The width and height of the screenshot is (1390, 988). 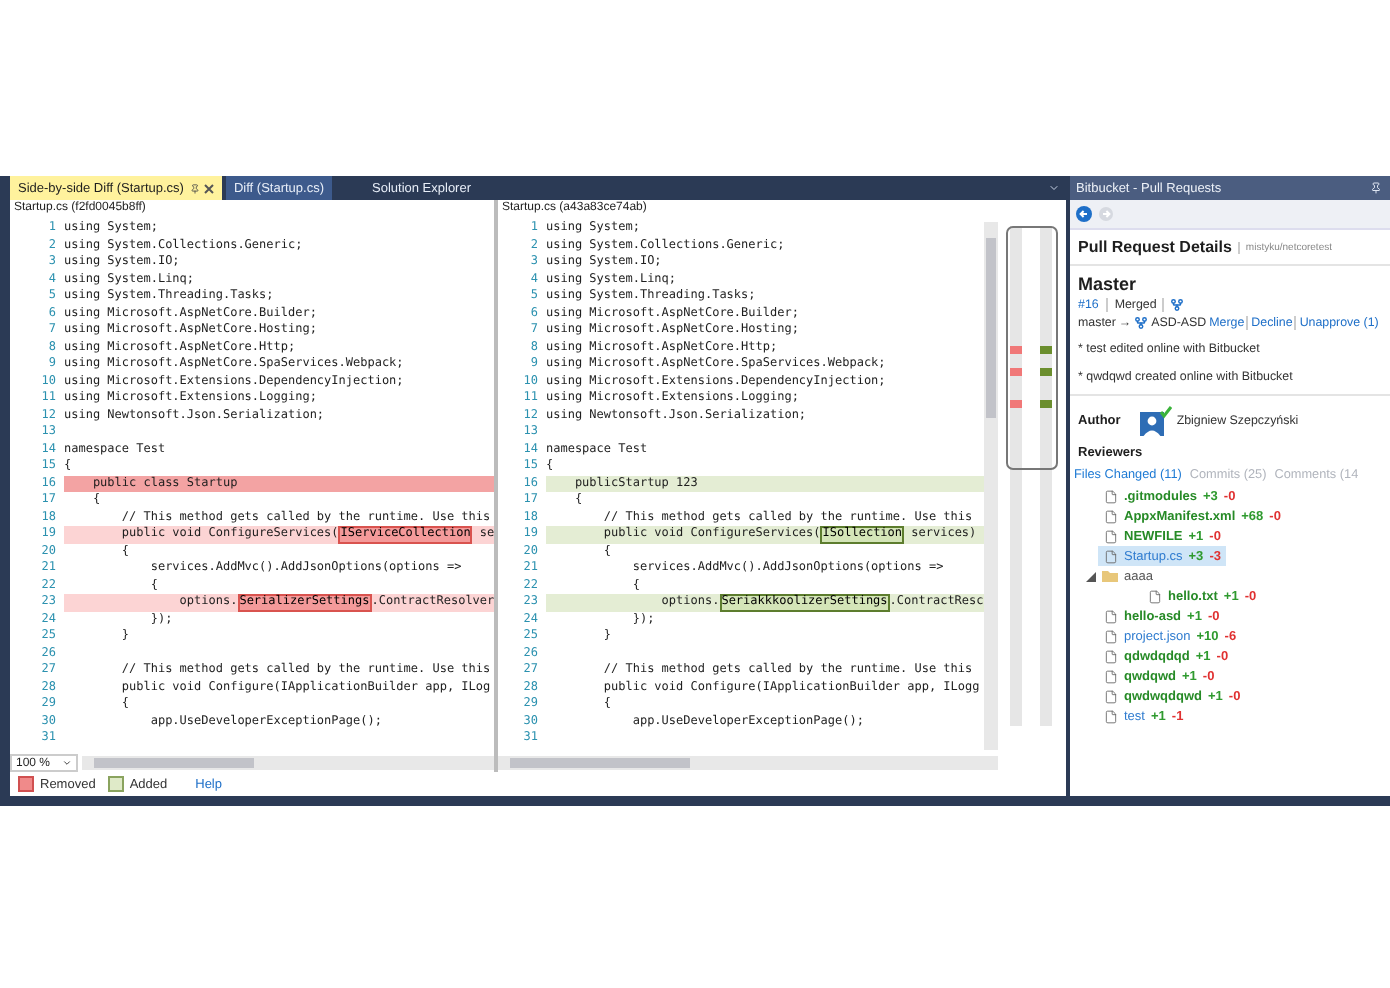 What do you see at coordinates (1054, 188) in the screenshot?
I see `dropdown-icon` at bounding box center [1054, 188].